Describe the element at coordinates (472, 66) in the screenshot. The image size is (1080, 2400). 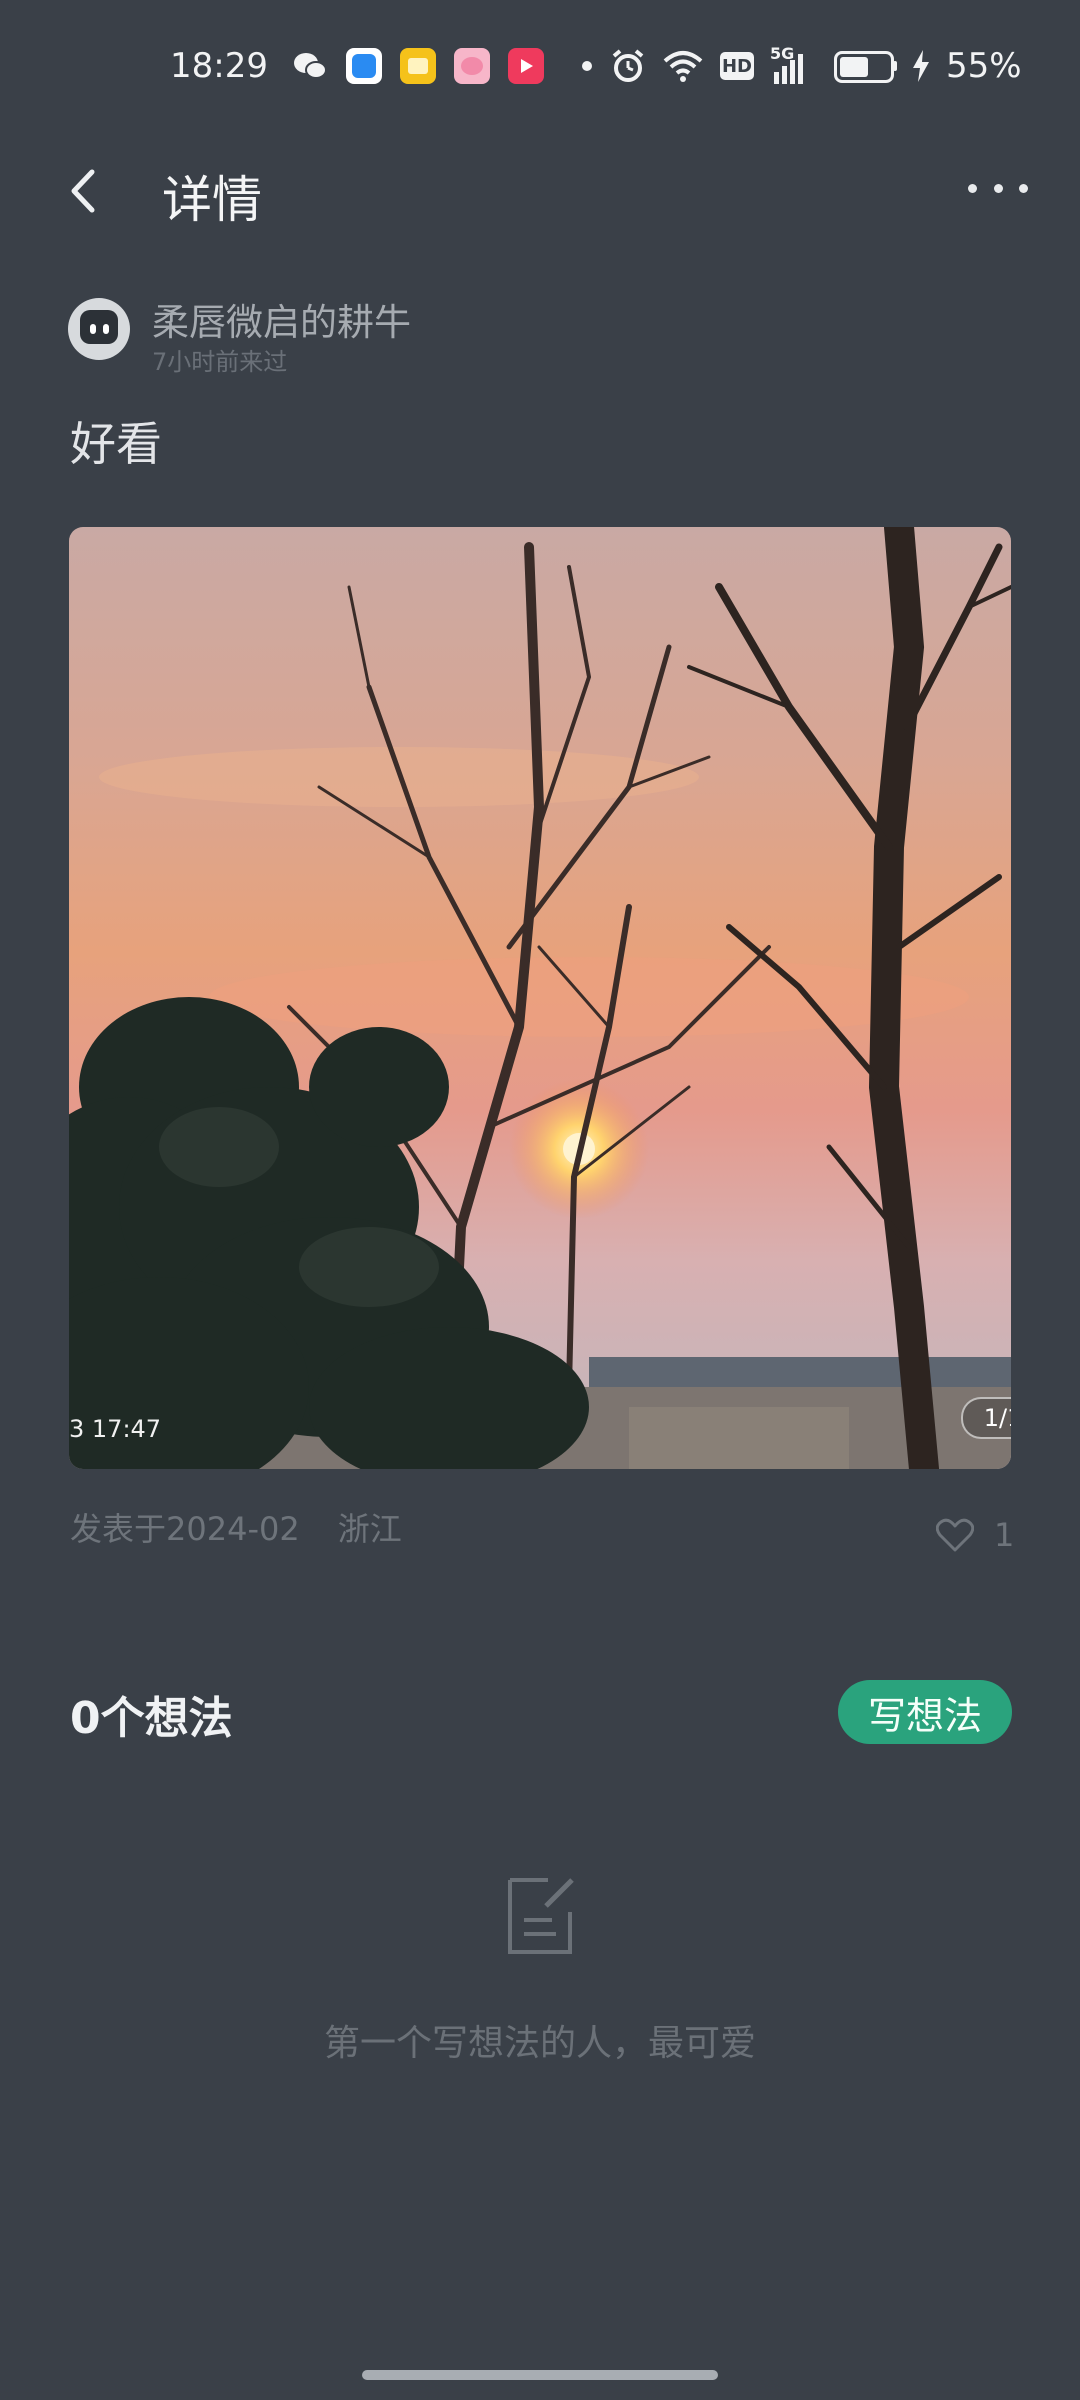
I see `app-pig-icon` at that location.